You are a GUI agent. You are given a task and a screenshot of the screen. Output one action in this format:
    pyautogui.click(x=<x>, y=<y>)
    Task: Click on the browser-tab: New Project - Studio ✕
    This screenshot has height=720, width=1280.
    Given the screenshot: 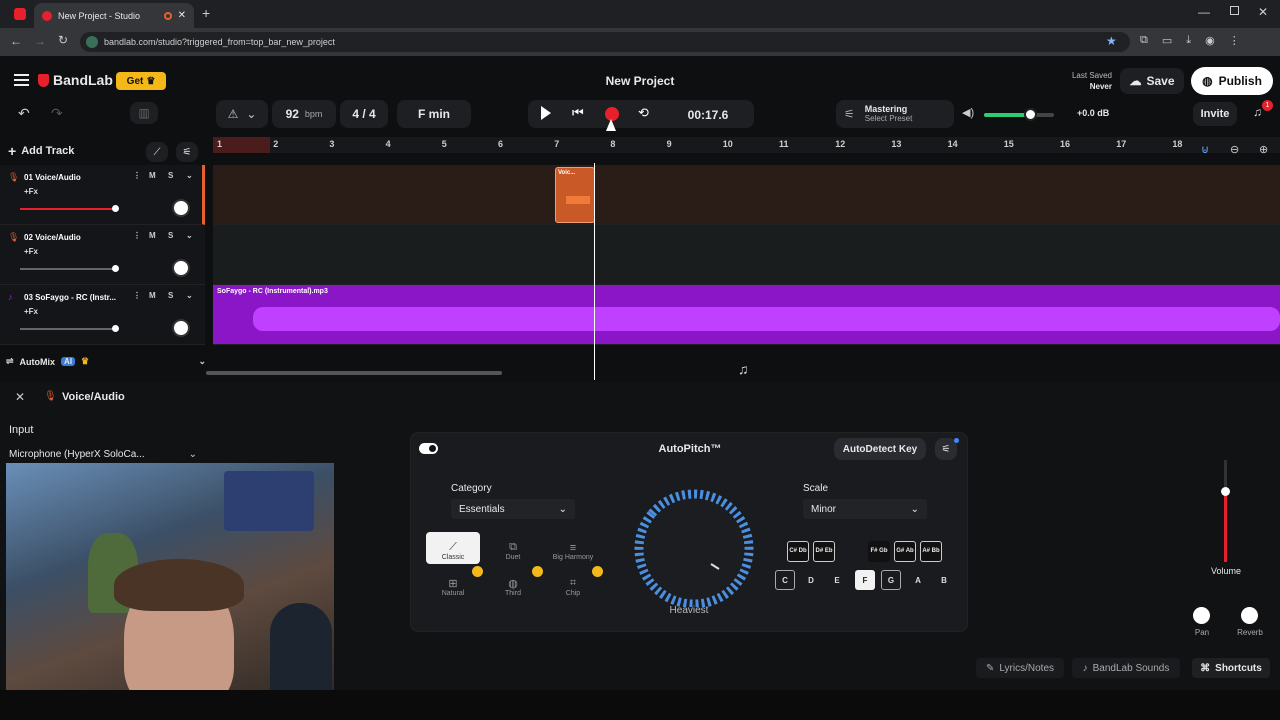 What is the action you would take?
    pyautogui.click(x=114, y=15)
    